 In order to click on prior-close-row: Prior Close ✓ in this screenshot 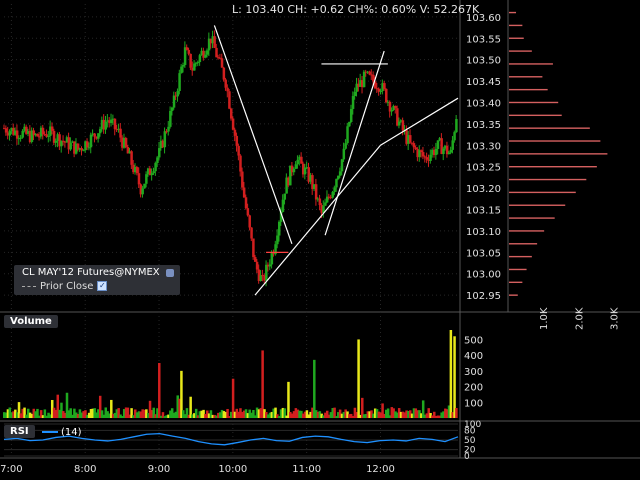, I will do `click(65, 286)`.